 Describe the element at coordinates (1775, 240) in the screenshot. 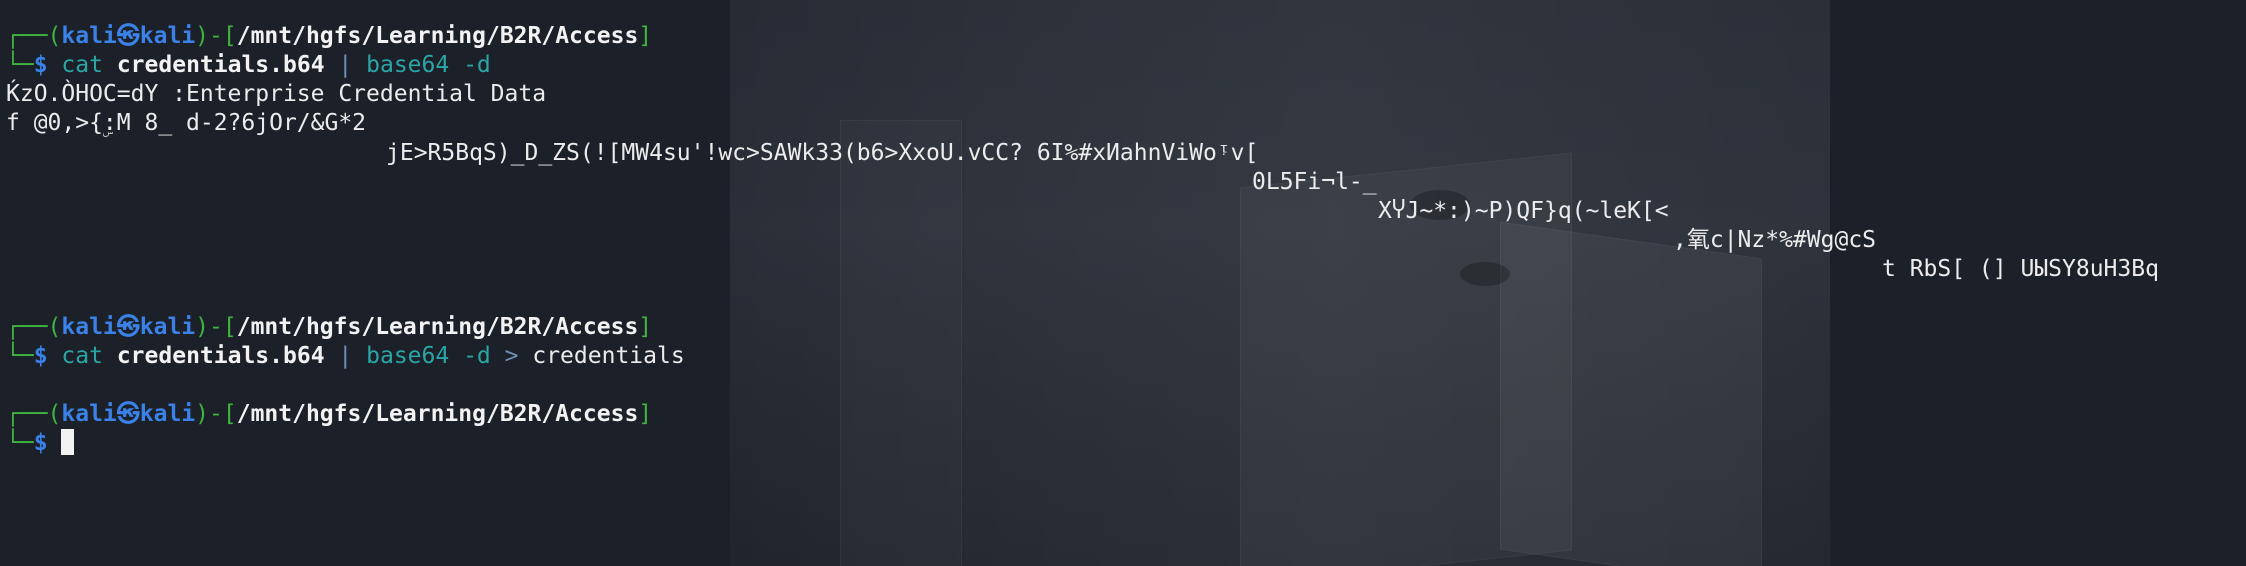

I see `output-line: ,氧c|Nz*%#Wg@cS` at that location.